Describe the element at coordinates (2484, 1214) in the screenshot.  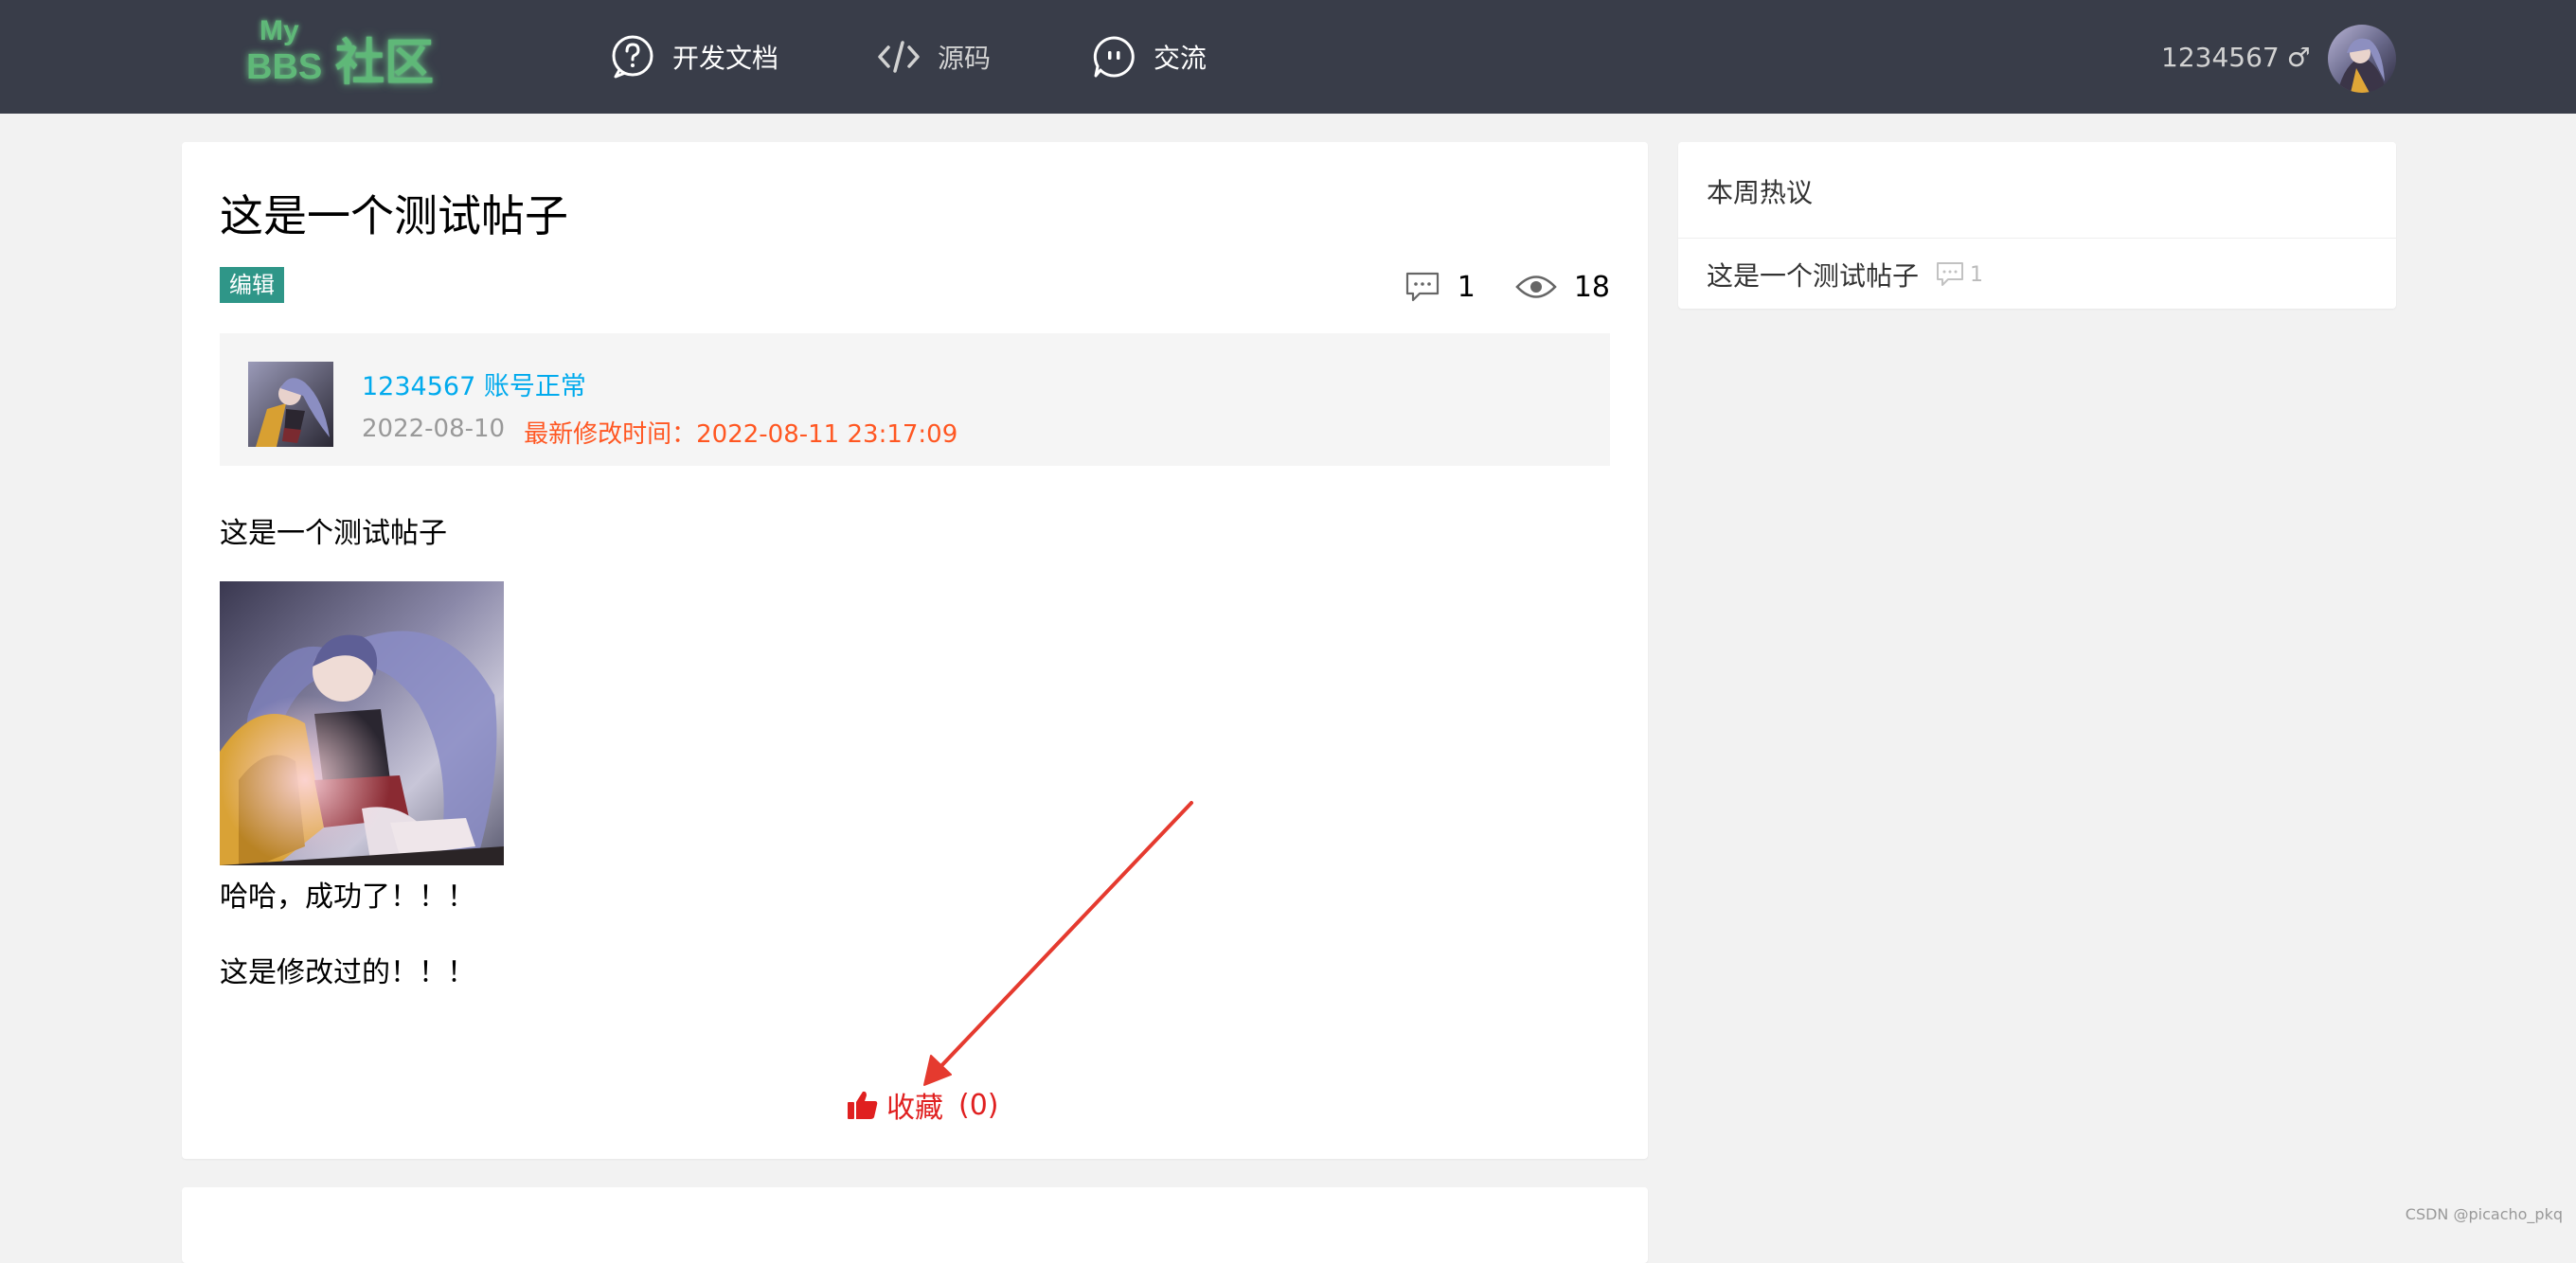
I see `watermark: CSDN @picacho_pkq` at that location.